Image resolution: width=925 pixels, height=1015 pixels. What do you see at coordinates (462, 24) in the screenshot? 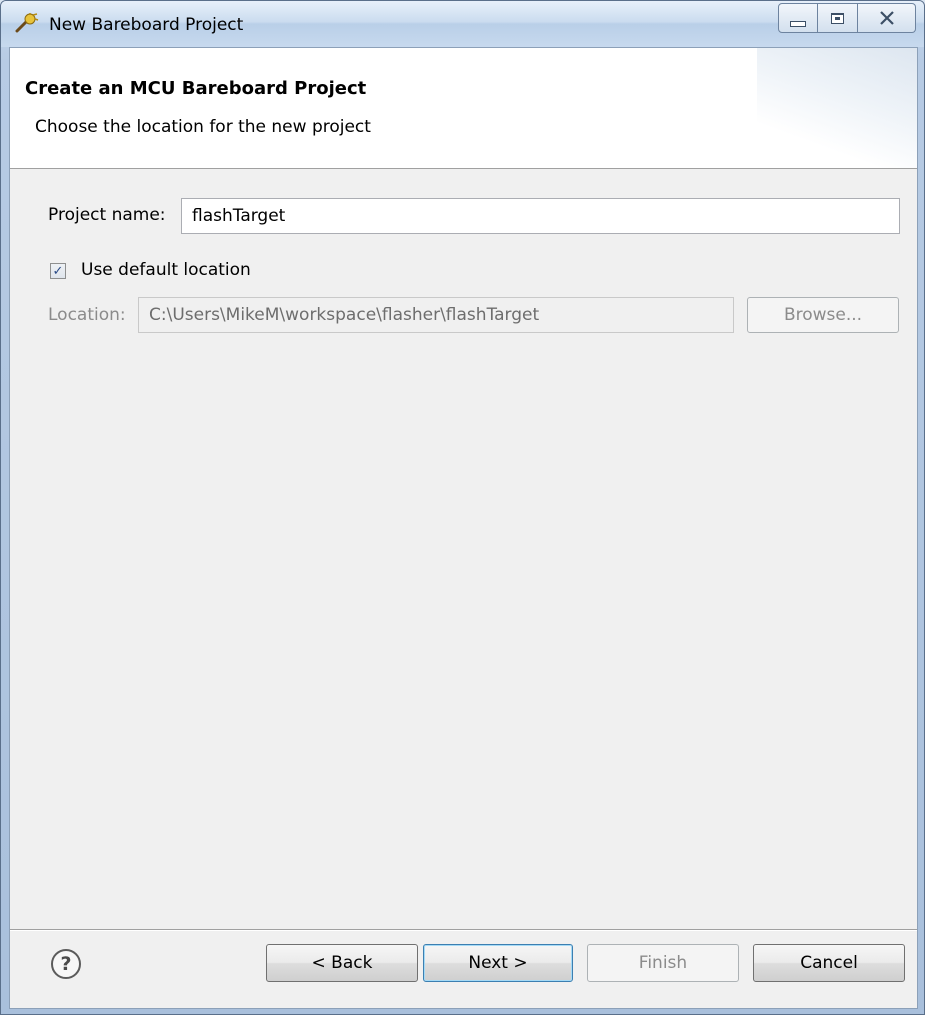
I see `title-bar: New Bareboard Project` at bounding box center [462, 24].